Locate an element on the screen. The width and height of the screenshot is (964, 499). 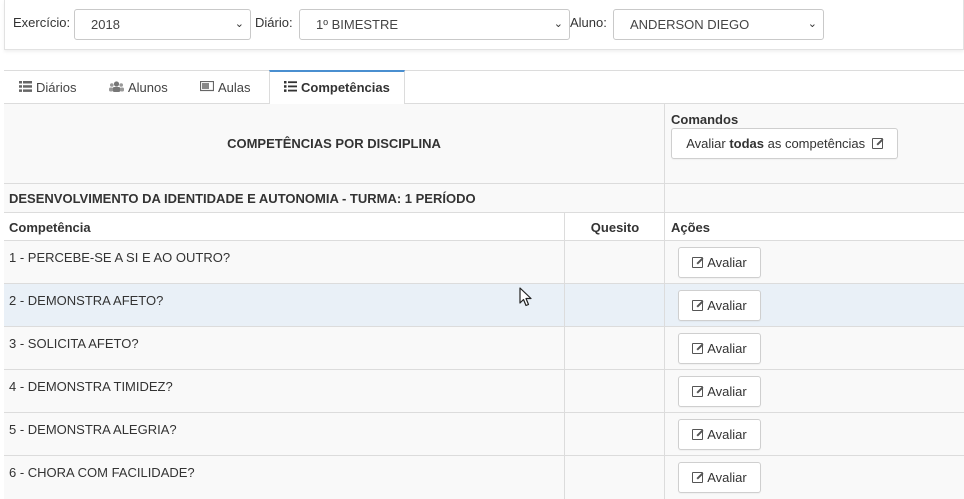
evaluate-all-prefix: Avaliar is located at coordinates (708, 143).